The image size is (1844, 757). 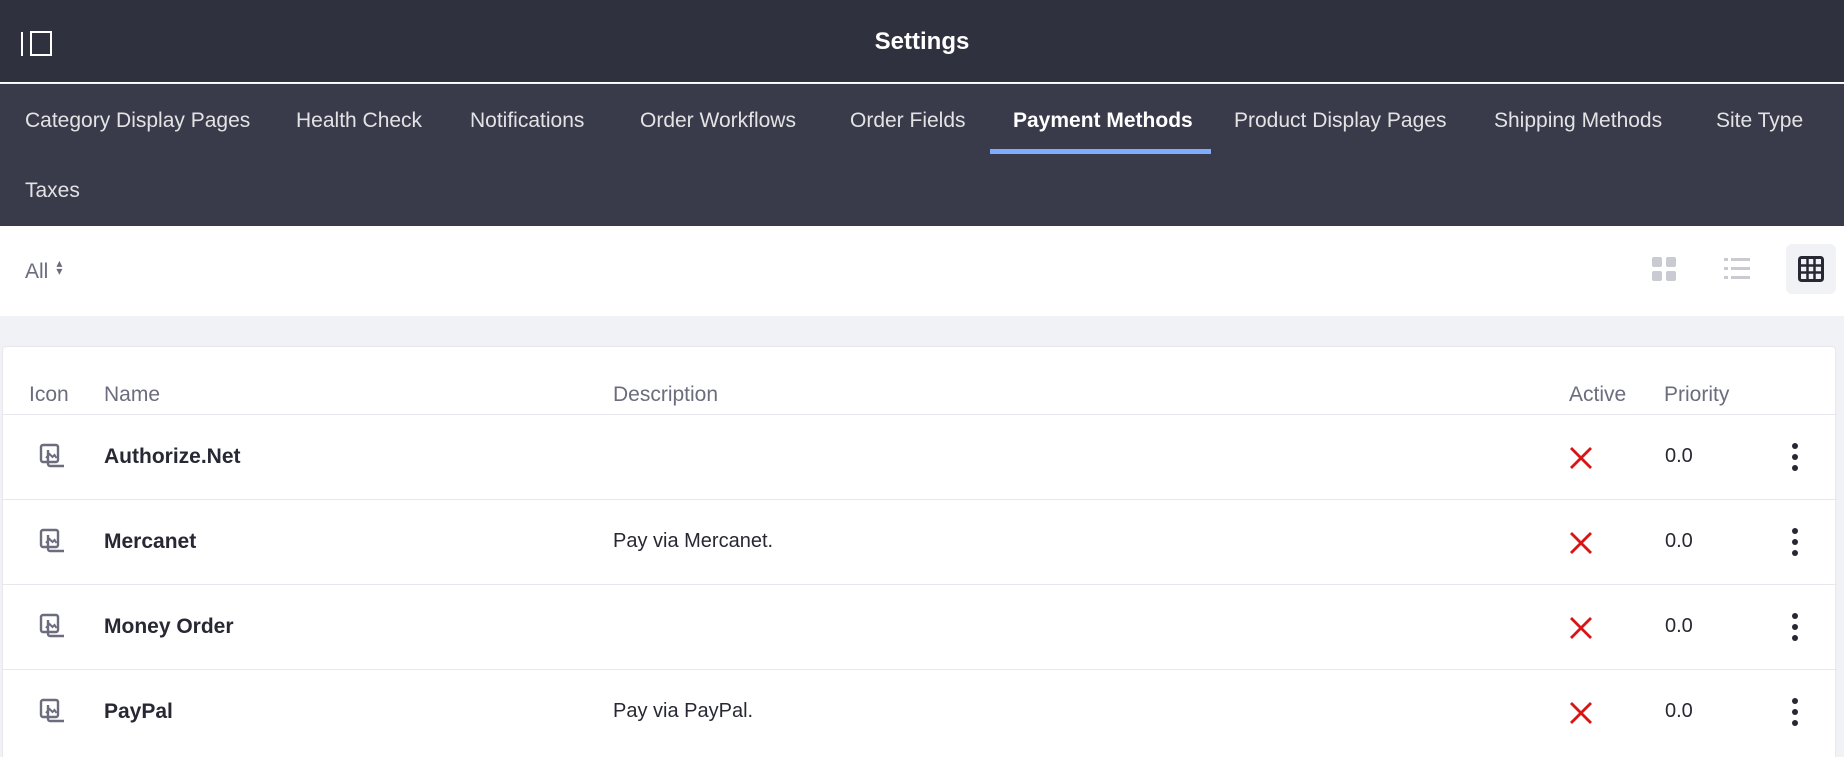 What do you see at coordinates (920, 541) in the screenshot?
I see `table-row: Mercanet Pay via Mercanet. 0.0` at bounding box center [920, 541].